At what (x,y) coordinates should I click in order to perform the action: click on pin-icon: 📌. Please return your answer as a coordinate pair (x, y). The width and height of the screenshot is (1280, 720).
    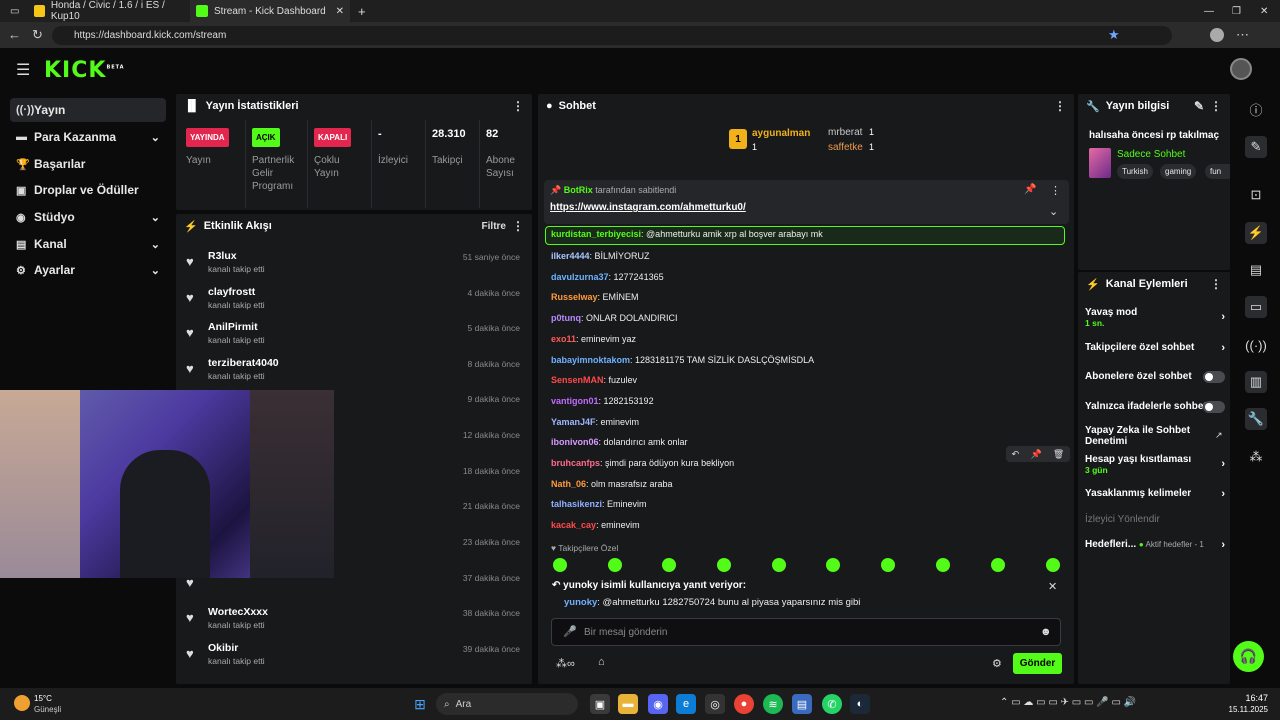
    Looking at the image, I should click on (1030, 189).